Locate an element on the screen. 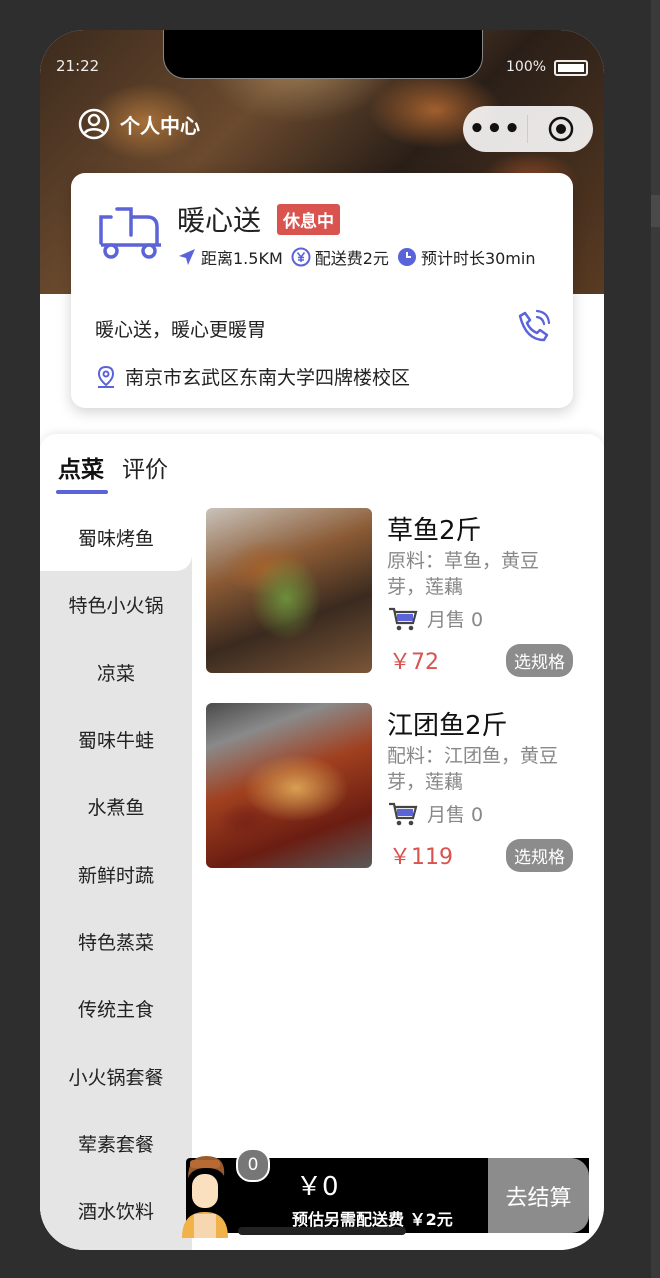 This screenshot has height=1278, width=660. category-item: 凉菜 is located at coordinates (116, 672).